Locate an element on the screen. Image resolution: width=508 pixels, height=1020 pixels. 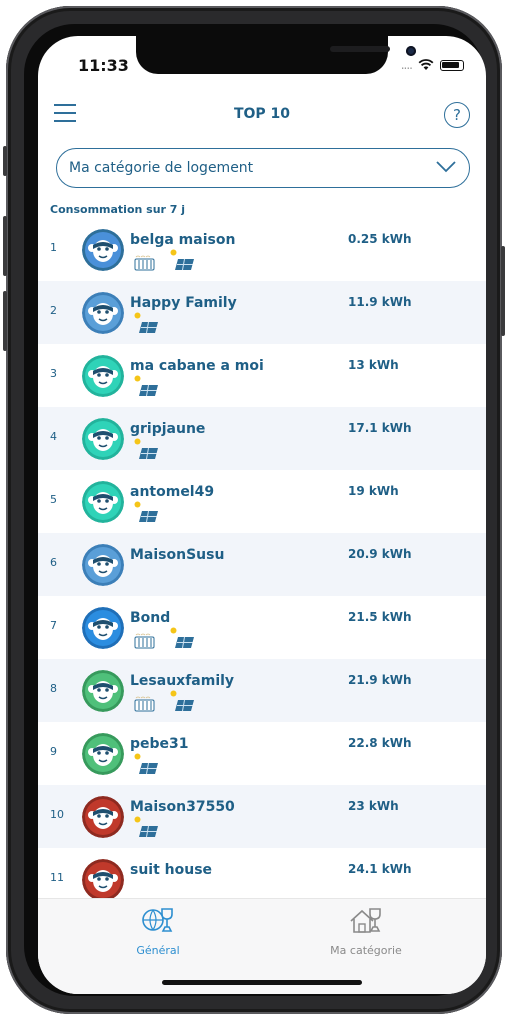
help-glyph: ? is located at coordinates (457, 115).